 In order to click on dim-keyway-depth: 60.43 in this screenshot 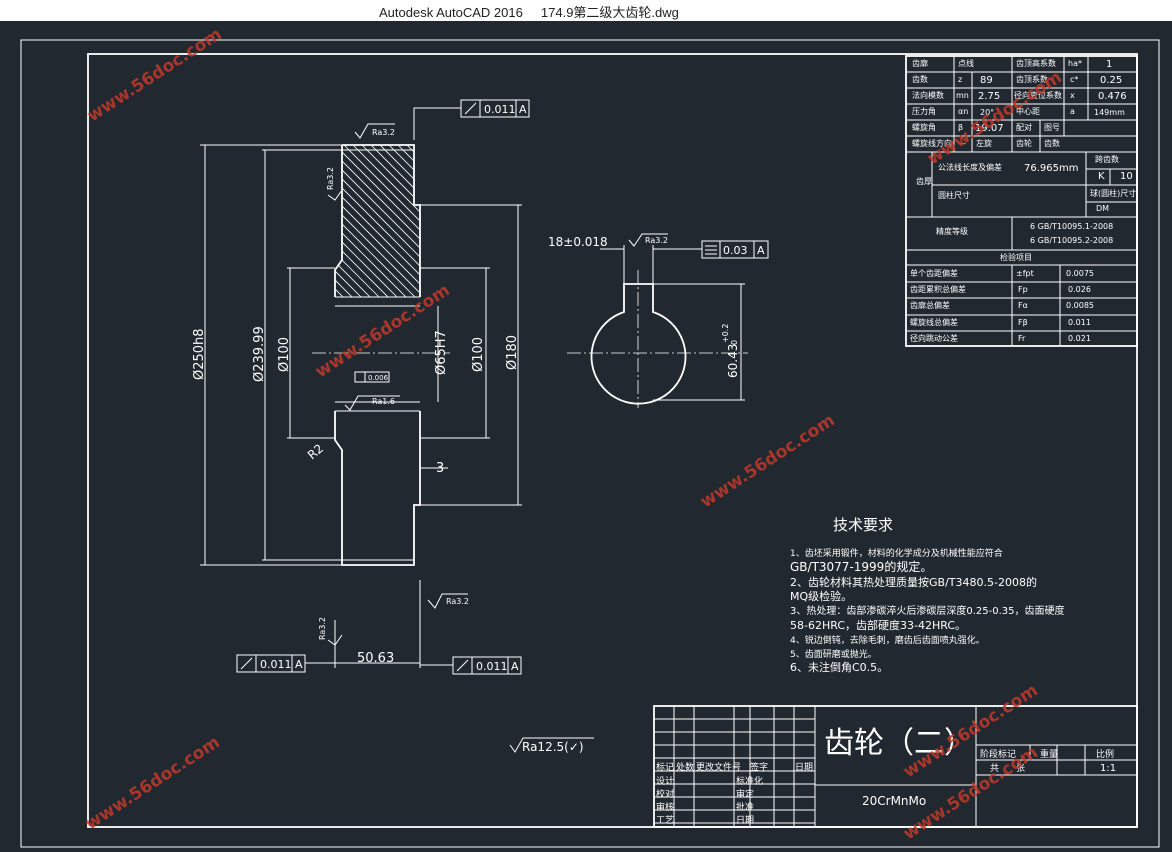, I will do `click(733, 361)`.